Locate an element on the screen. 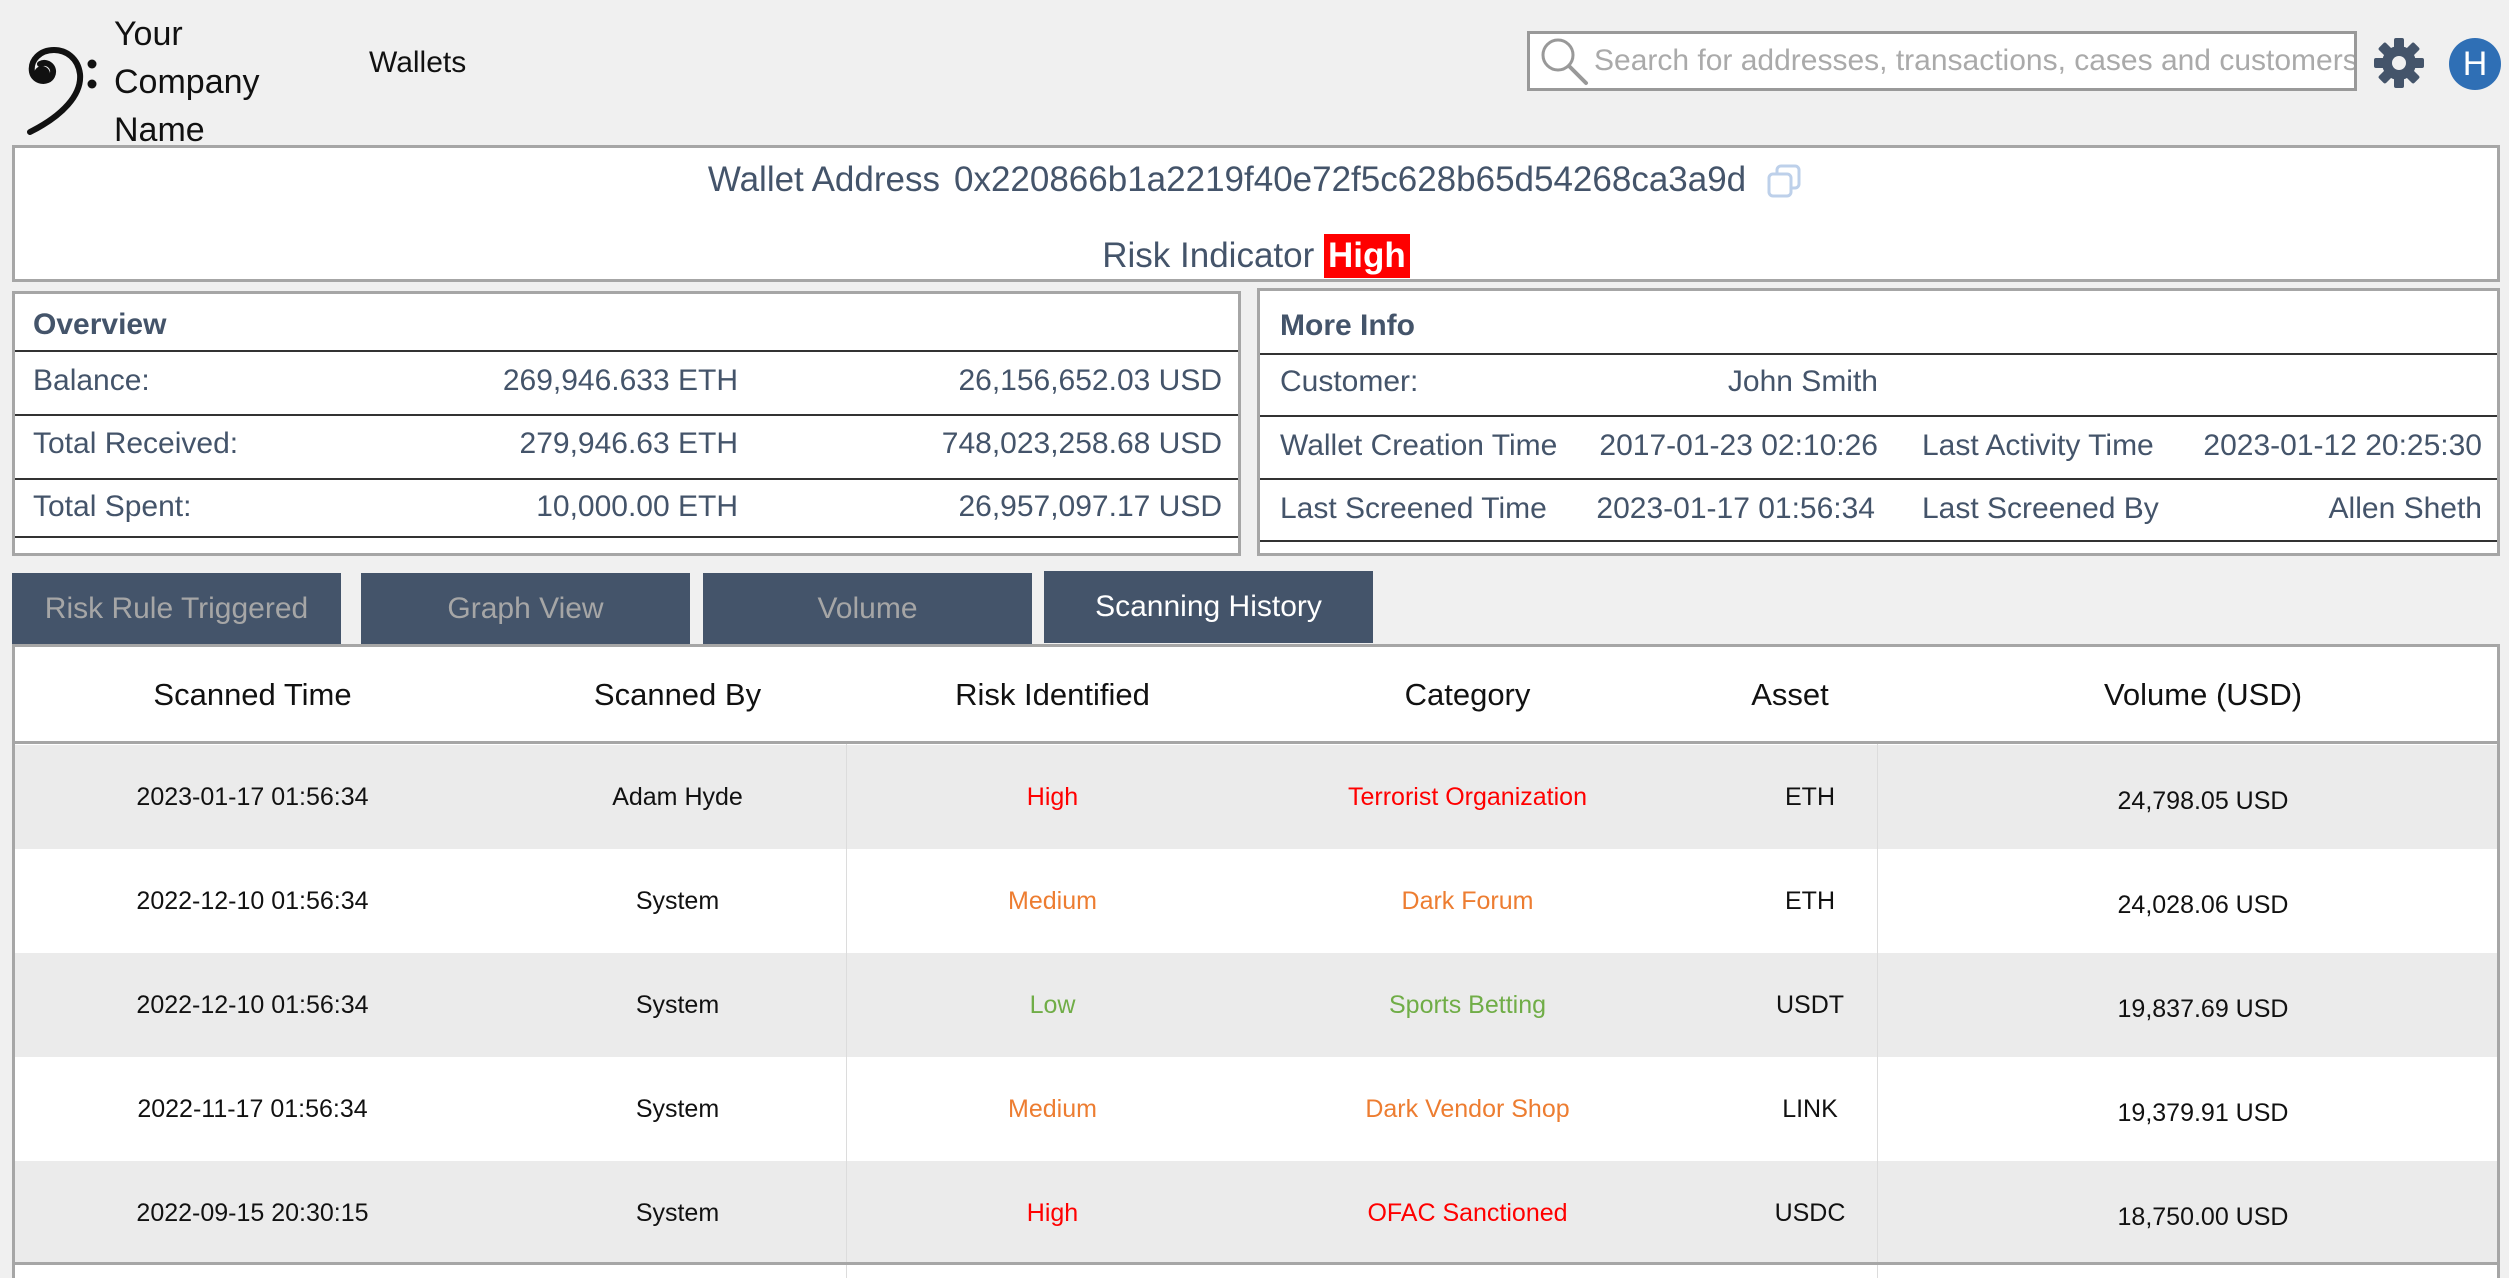 This screenshot has height=1278, width=2509. column-header-scanned-time: Scanned Time is located at coordinates (252, 695).